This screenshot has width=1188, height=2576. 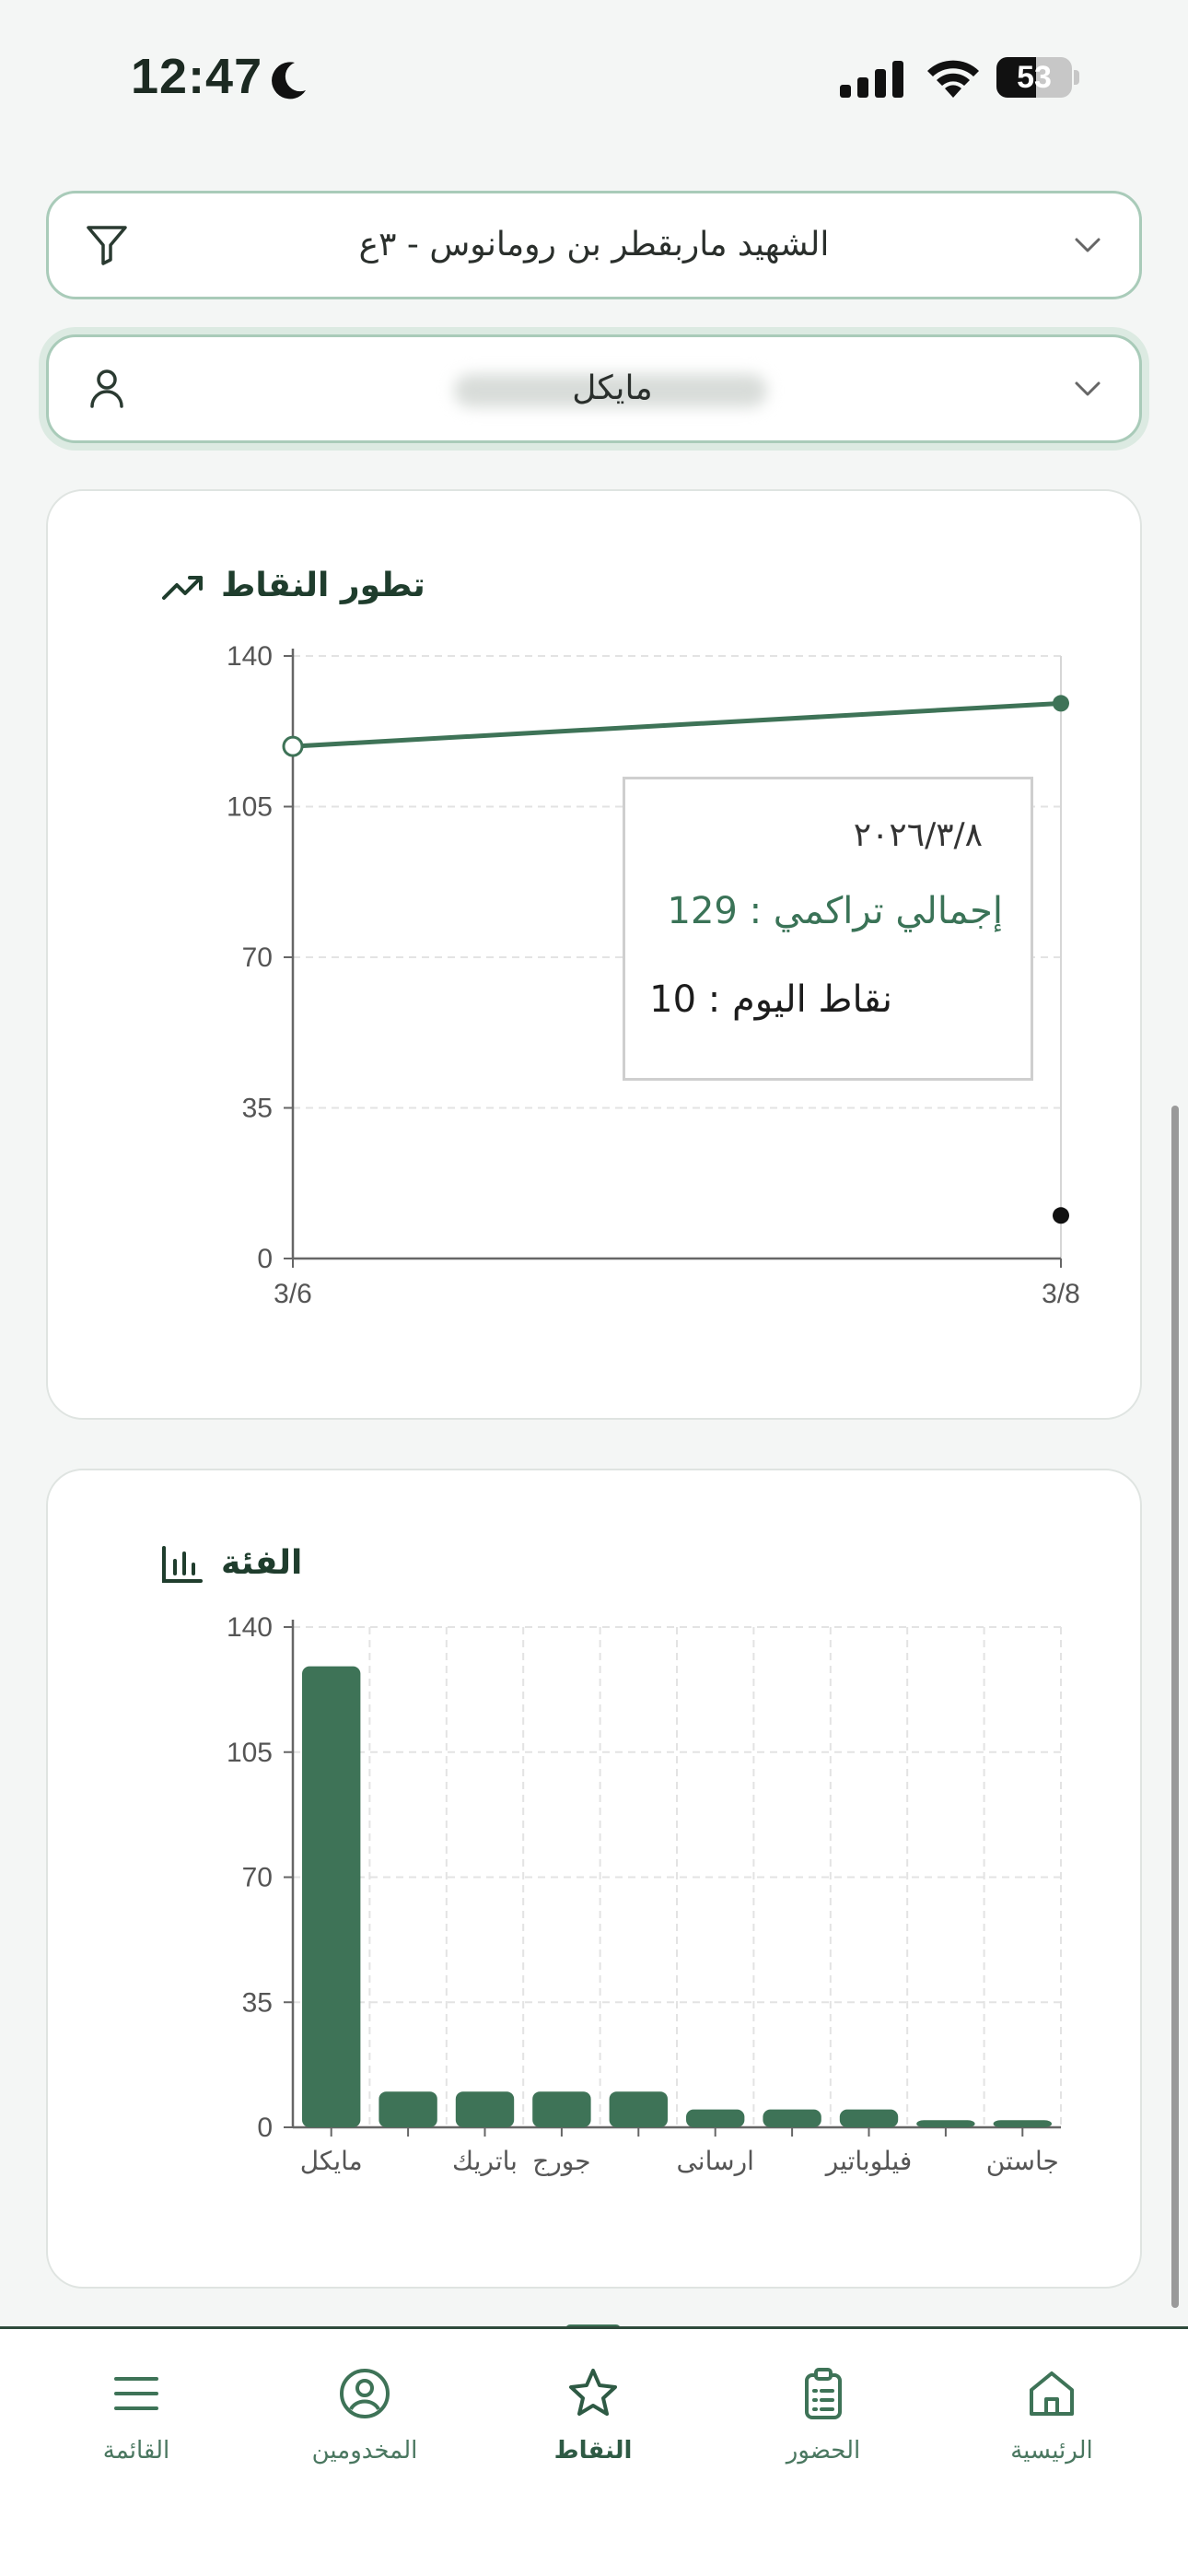 What do you see at coordinates (823, 2451) in the screenshot?
I see `nav-attendance-label: الحضور` at bounding box center [823, 2451].